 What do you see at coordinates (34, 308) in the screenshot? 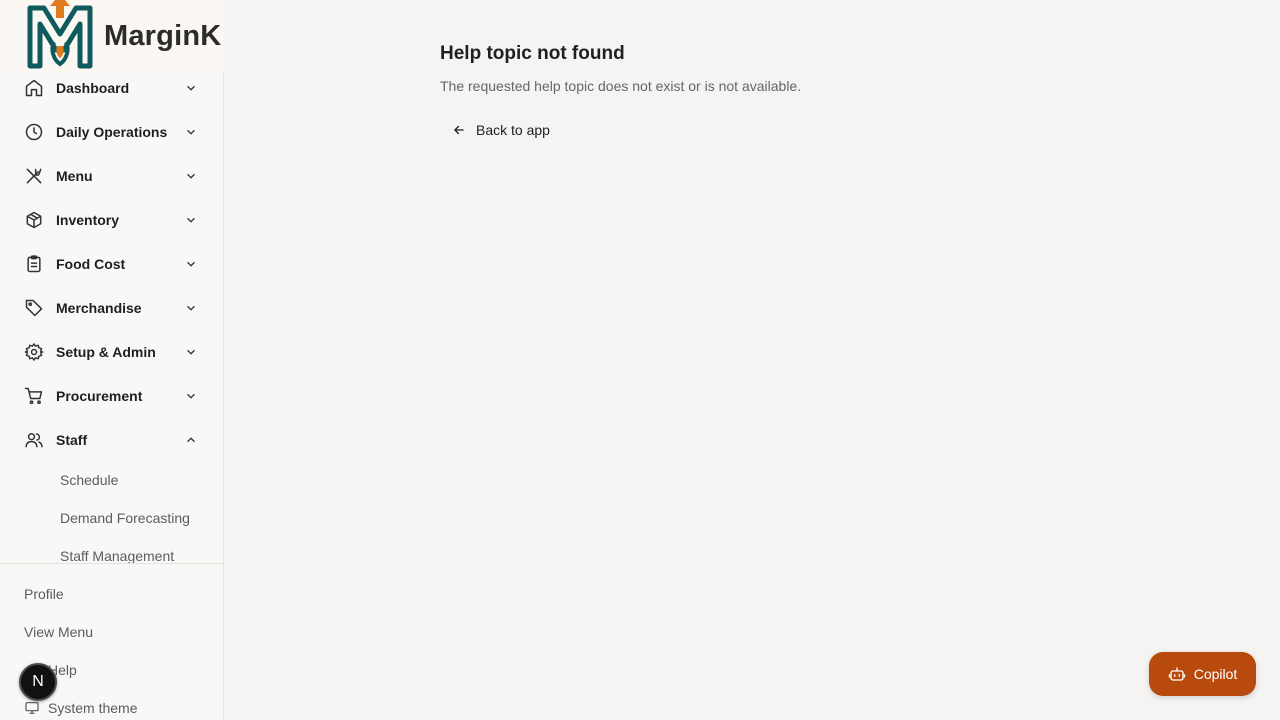
I see `tag-icon` at bounding box center [34, 308].